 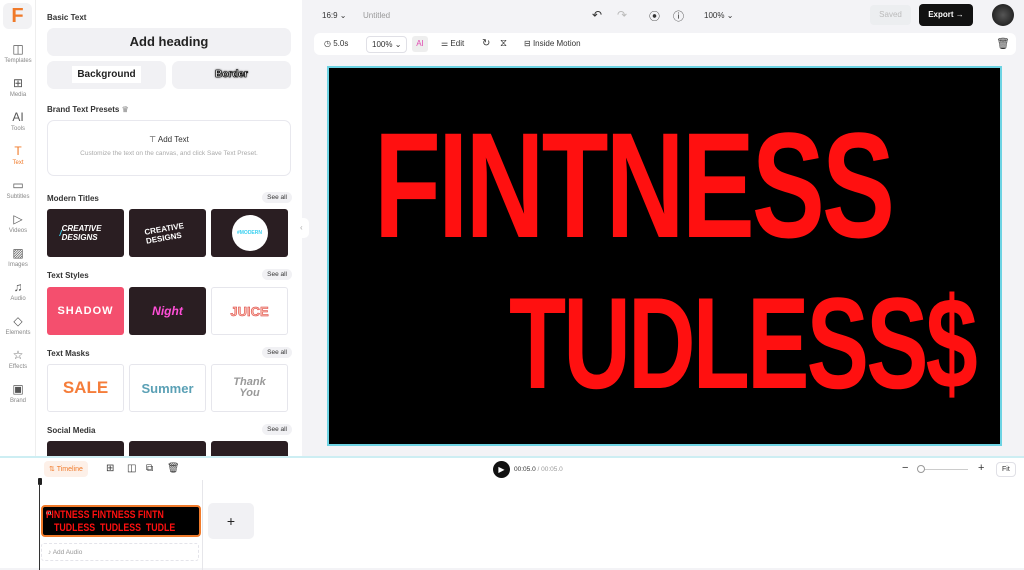 I want to click on template-thumb: CREATIVE DESIGNS, so click(x=167, y=233).